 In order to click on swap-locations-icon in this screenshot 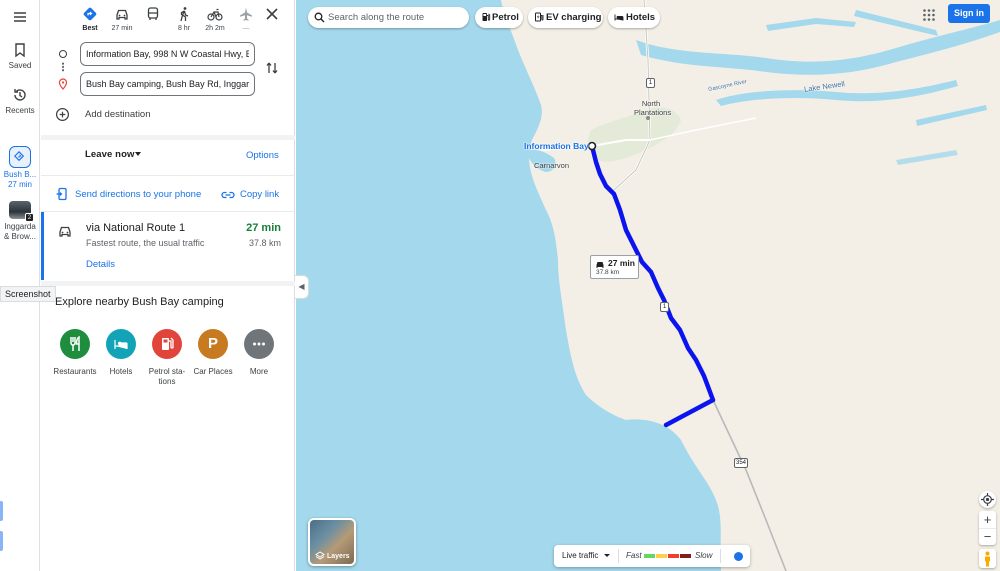, I will do `click(272, 68)`.